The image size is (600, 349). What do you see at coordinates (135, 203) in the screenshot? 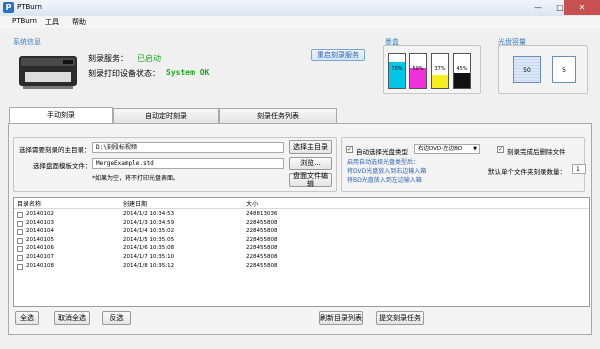
I see `column-header-date: 创建日期` at bounding box center [135, 203].